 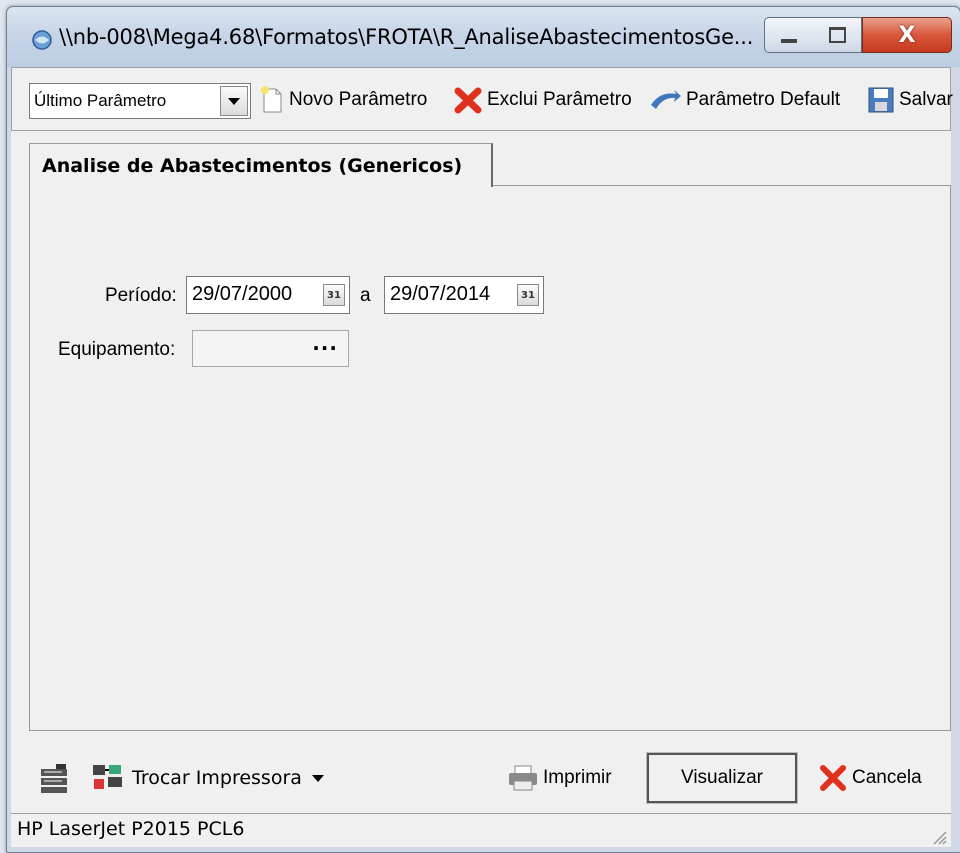 I want to click on printer-icon, so click(x=523, y=778).